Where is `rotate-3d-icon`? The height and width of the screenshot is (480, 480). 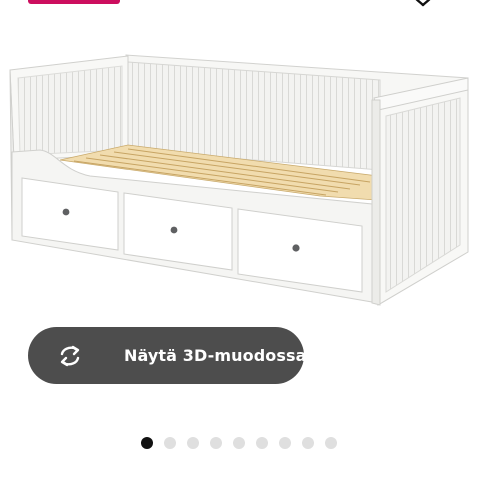 rotate-3d-icon is located at coordinates (70, 356).